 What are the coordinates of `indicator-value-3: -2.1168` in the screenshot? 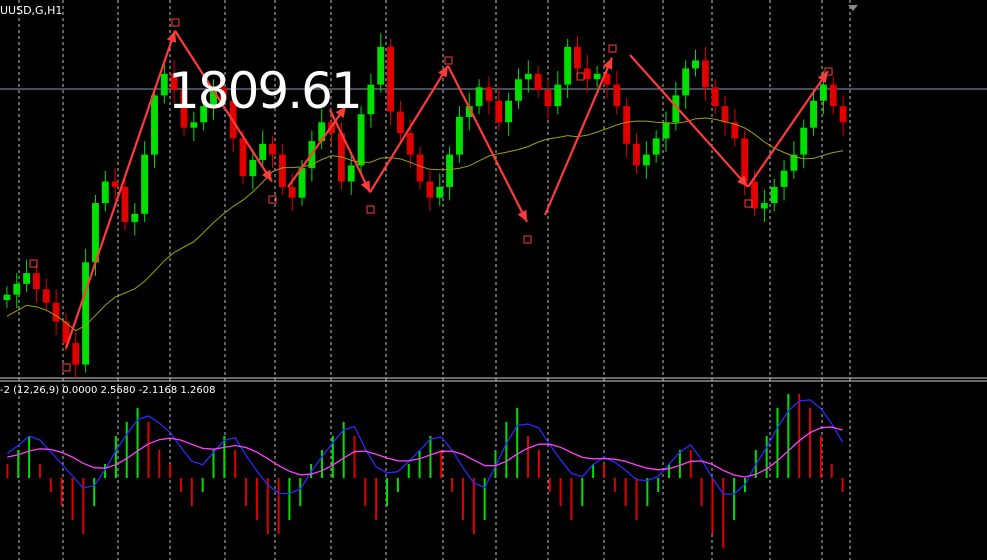 It's located at (158, 390).